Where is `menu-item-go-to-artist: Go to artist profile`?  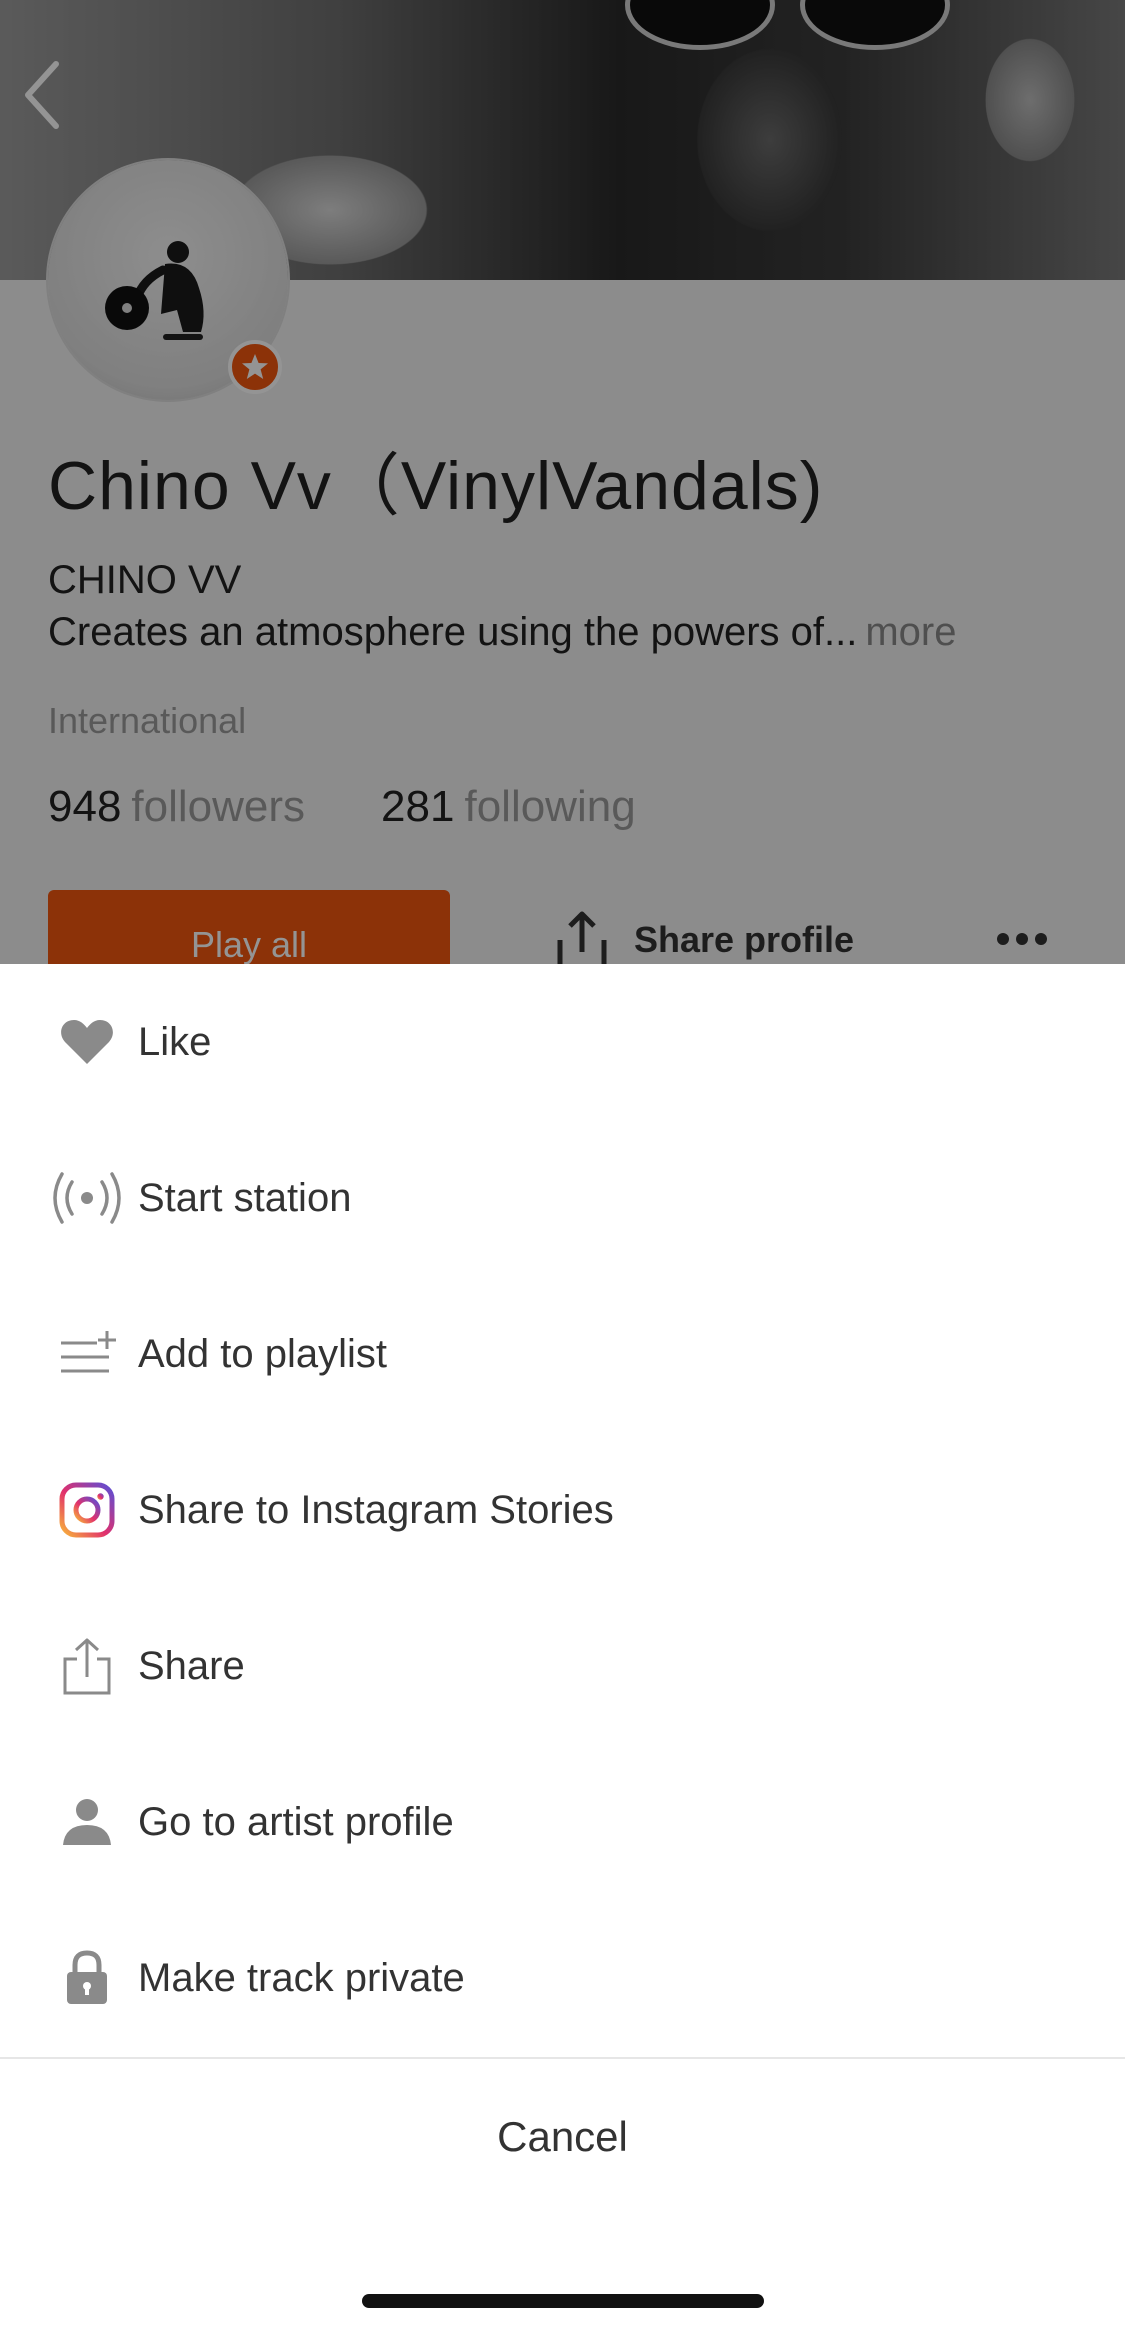 menu-item-go-to-artist: Go to artist profile is located at coordinates (562, 1822).